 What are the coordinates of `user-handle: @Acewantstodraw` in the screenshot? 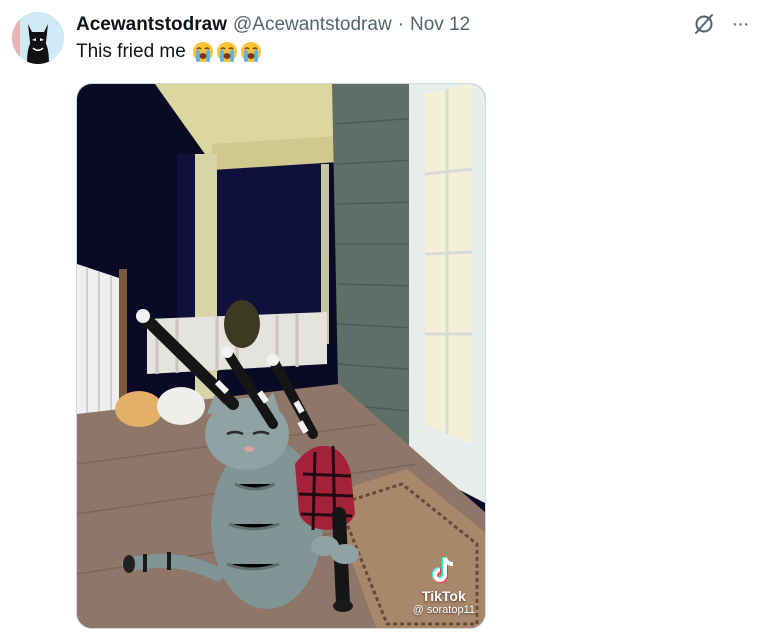 It's located at (312, 25).